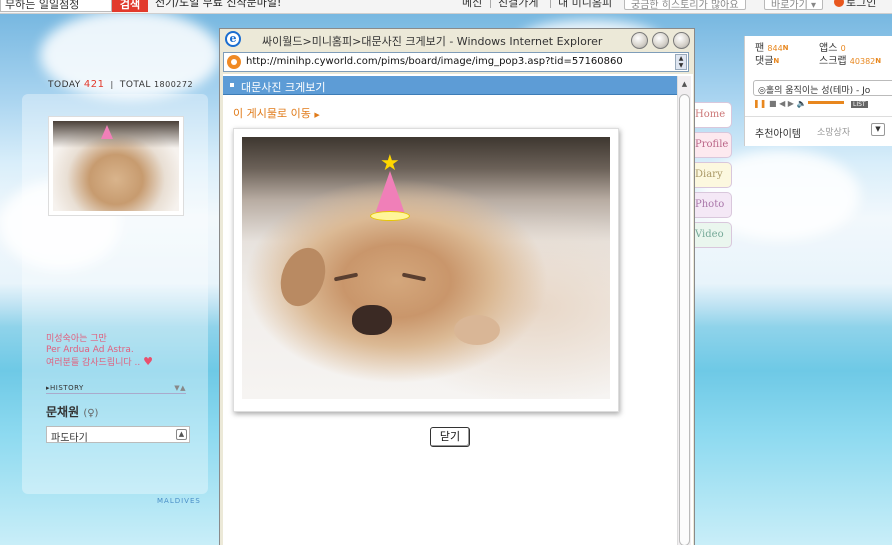 This screenshot has width=892, height=545. What do you see at coordinates (773, 103) in the screenshot?
I see `stop-icon: ■` at bounding box center [773, 103].